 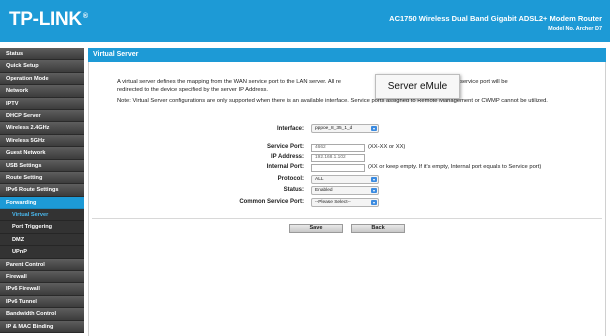 What do you see at coordinates (42, 54) in the screenshot?
I see `sidebar-item-status: Status` at bounding box center [42, 54].